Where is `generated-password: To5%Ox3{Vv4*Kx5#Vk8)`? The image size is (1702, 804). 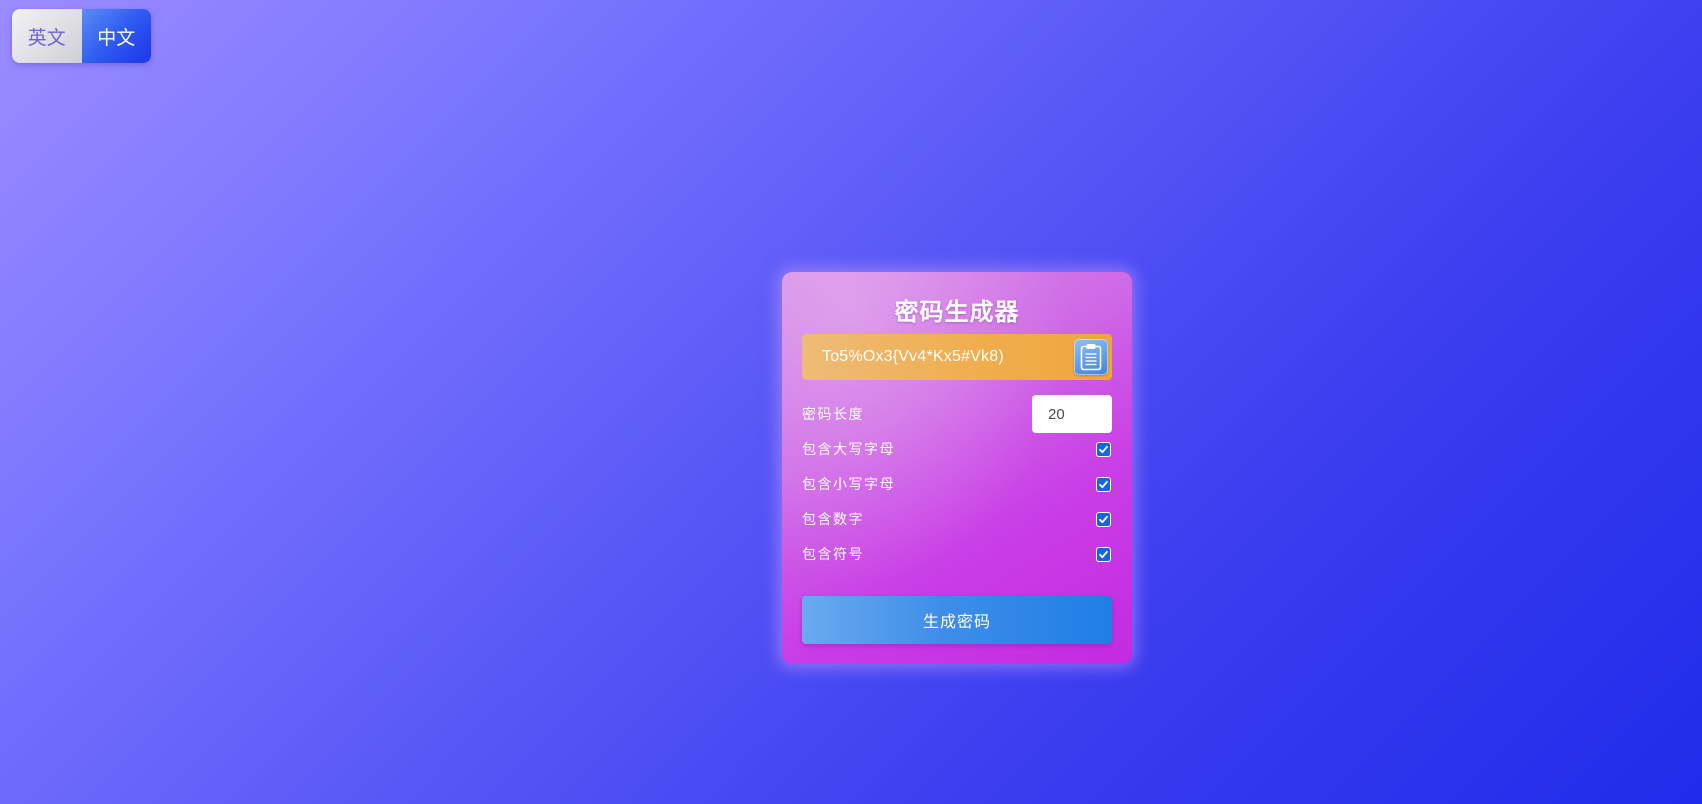 generated-password: To5%Ox3{Vv4*Kx5#Vk8) is located at coordinates (913, 356).